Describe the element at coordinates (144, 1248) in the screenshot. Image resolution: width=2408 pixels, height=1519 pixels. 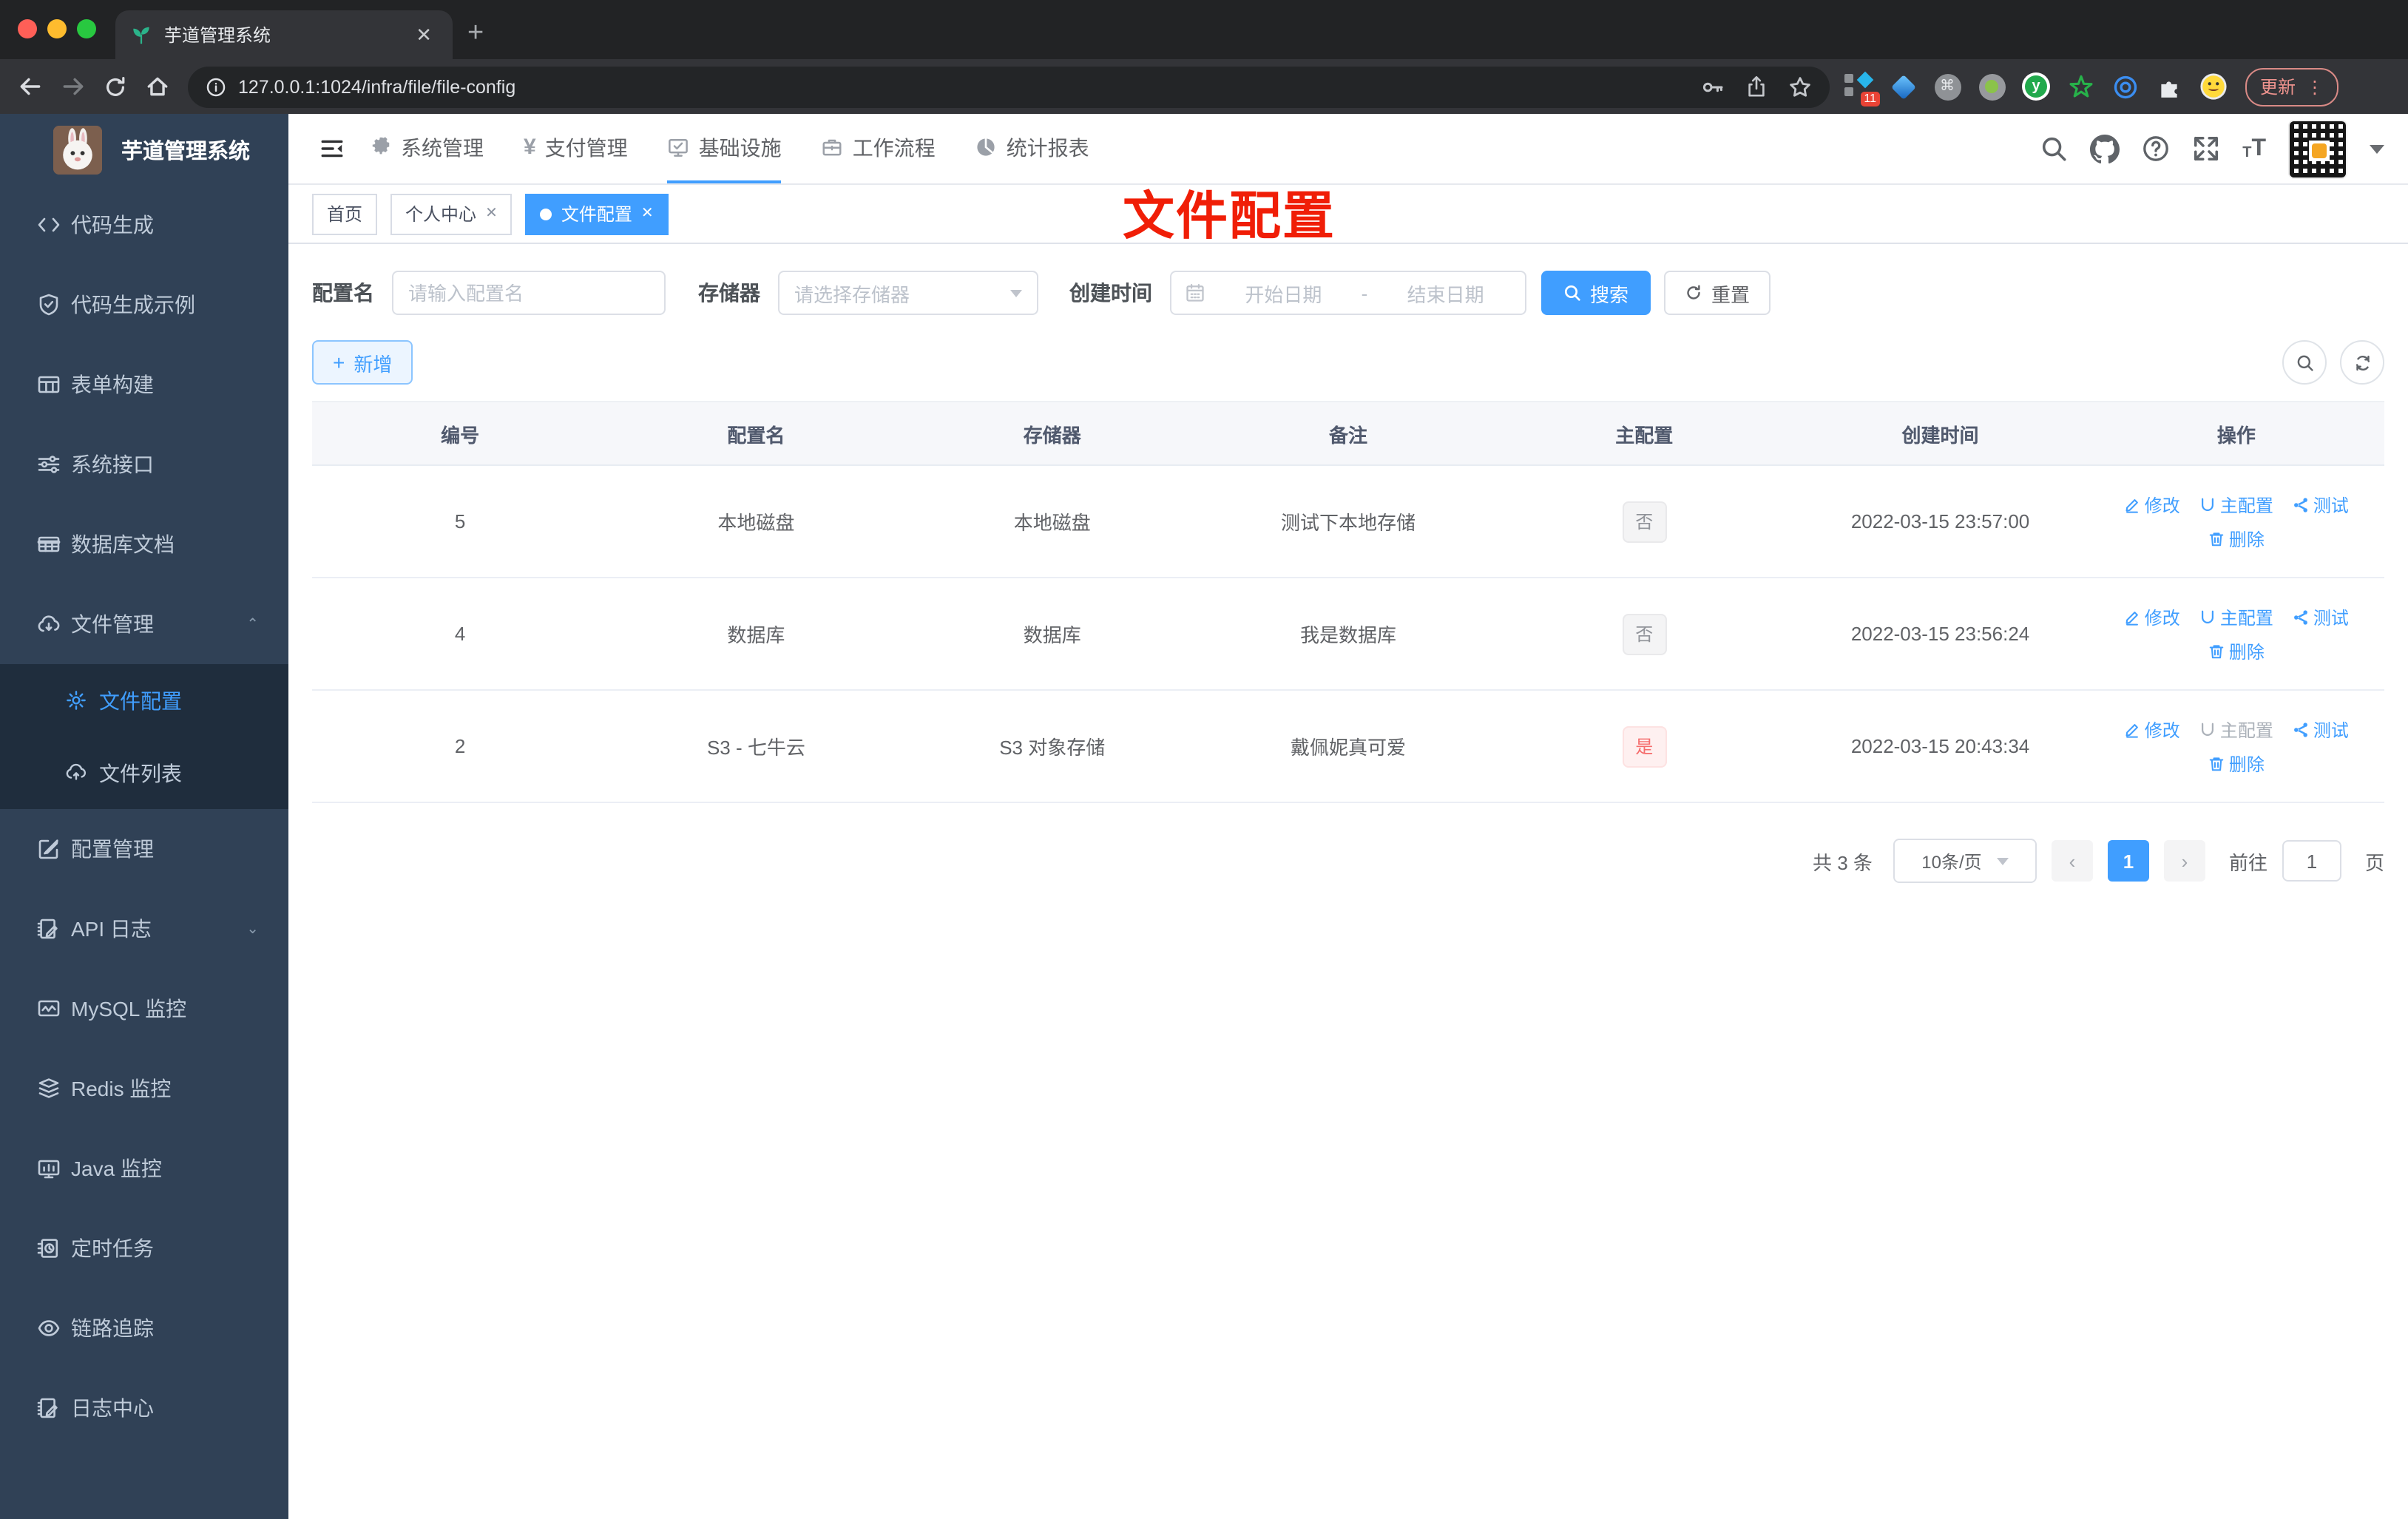
I see `sidebar-item-scheduled-tasks: 定时任务` at that location.